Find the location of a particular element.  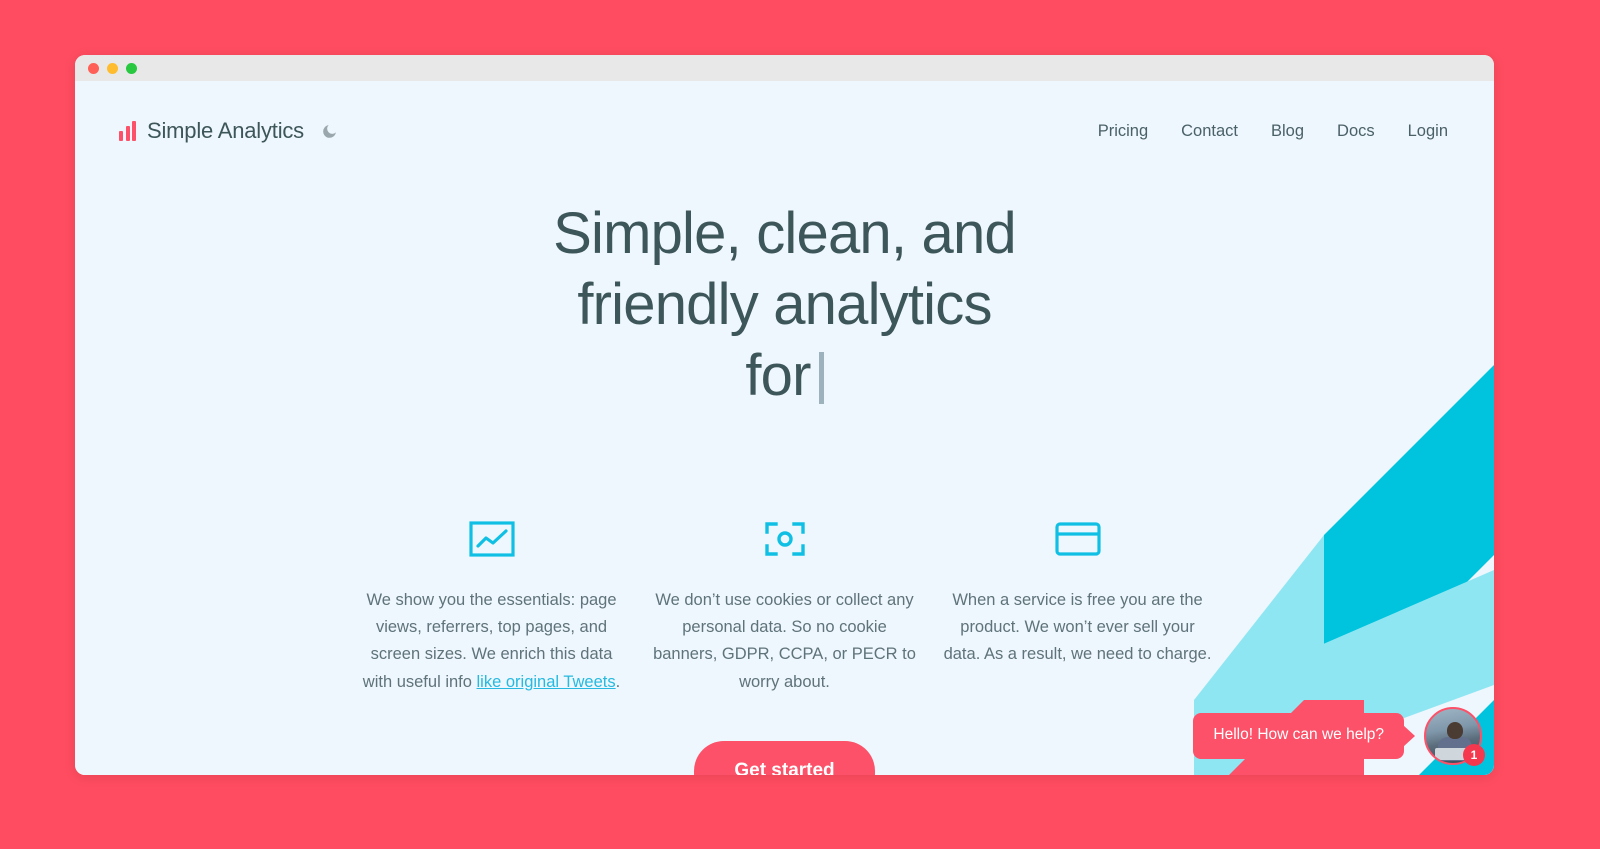

close-icon is located at coordinates (93, 68).